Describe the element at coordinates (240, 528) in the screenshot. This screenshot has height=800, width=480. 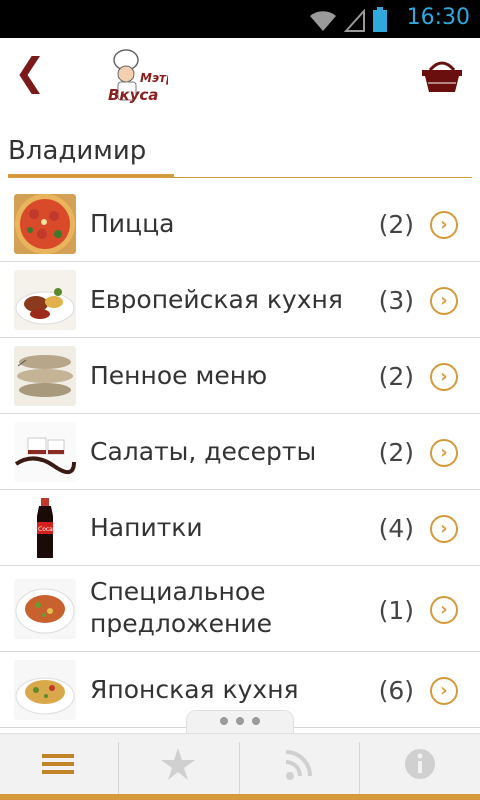
I see `list-item: Coca Напитки (4) ›` at that location.